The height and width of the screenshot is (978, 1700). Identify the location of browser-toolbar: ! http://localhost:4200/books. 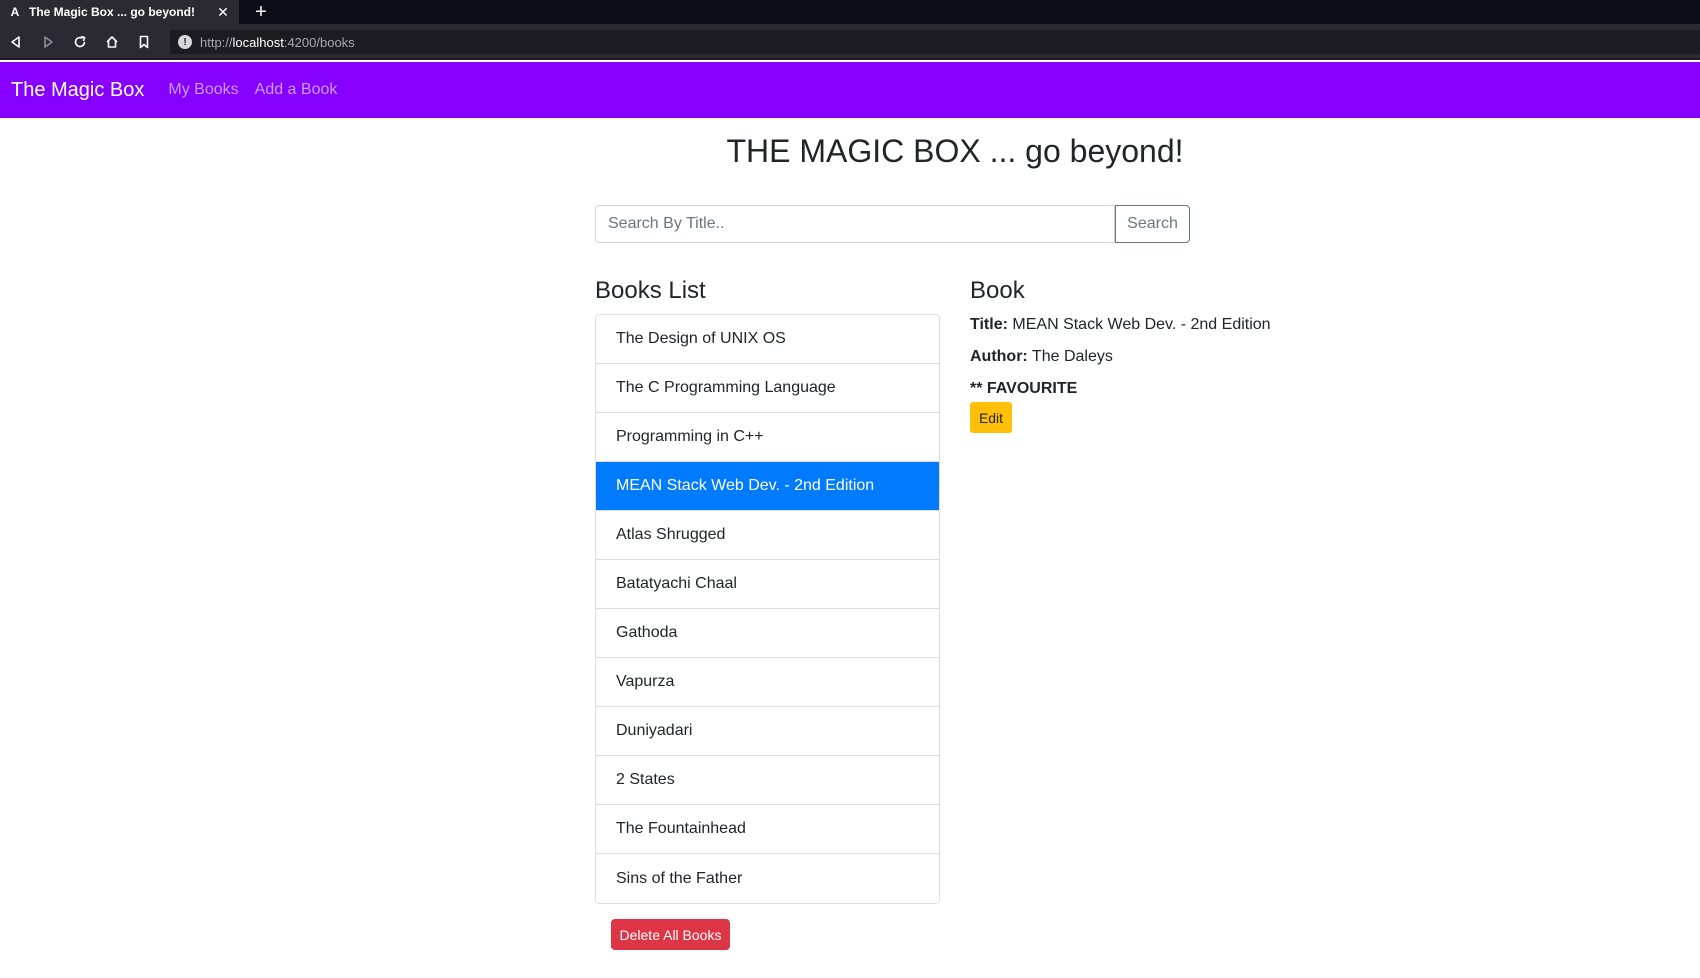
(850, 42).